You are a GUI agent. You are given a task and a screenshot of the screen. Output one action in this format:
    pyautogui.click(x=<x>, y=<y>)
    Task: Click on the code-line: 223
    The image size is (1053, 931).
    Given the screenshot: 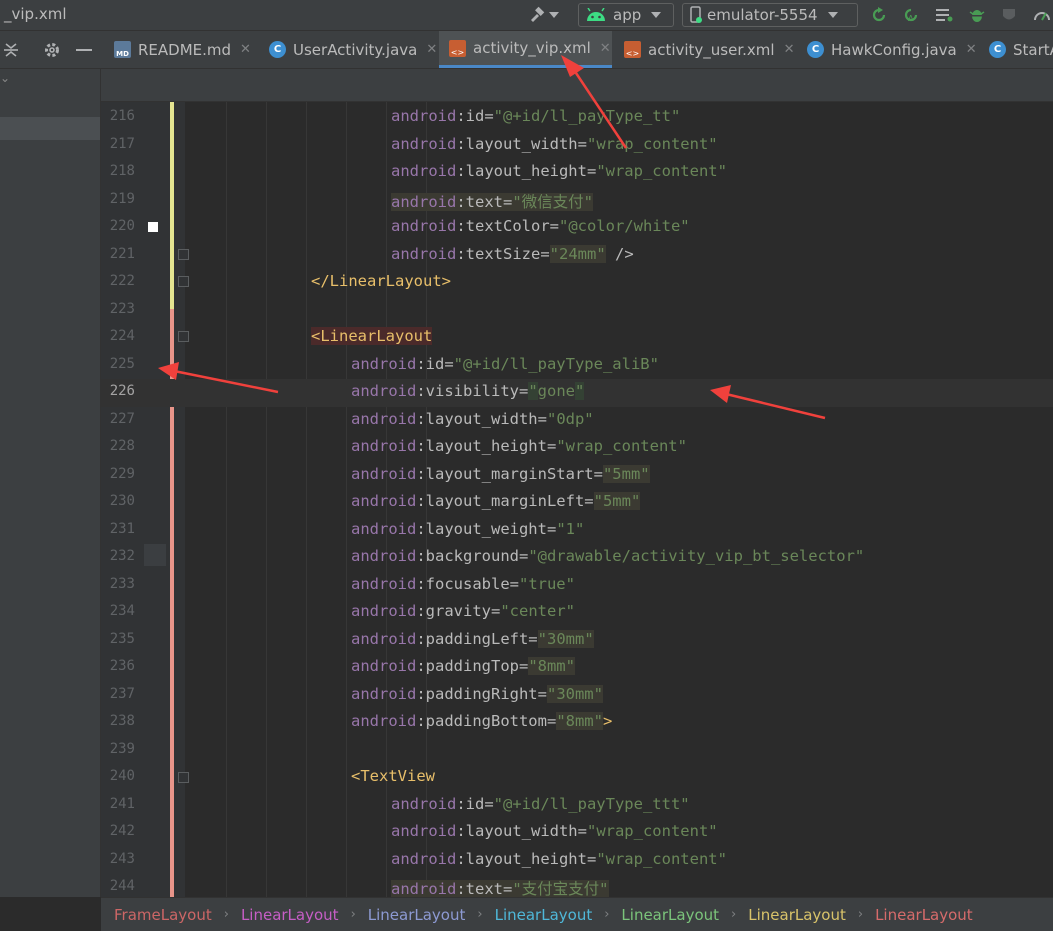 What is the action you would take?
    pyautogui.click(x=577, y=311)
    